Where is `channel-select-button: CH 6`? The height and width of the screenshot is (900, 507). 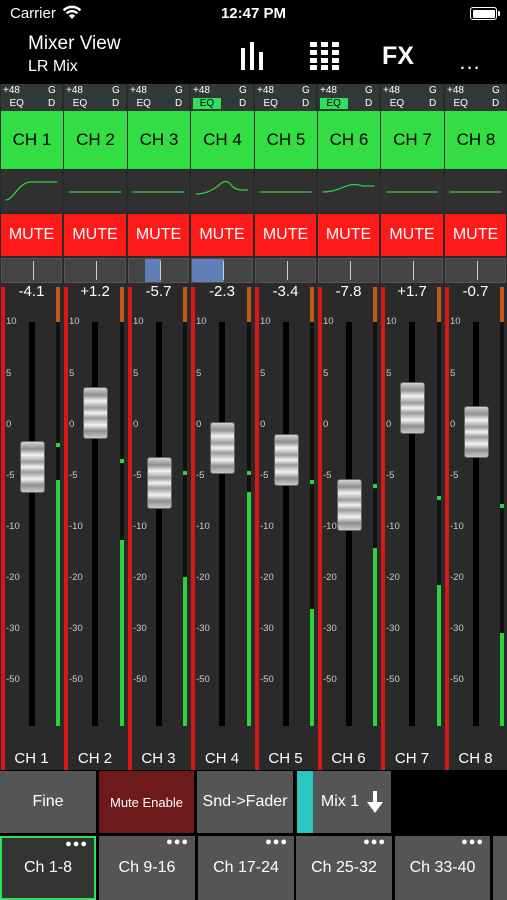 channel-select-button: CH 6 is located at coordinates (348, 140).